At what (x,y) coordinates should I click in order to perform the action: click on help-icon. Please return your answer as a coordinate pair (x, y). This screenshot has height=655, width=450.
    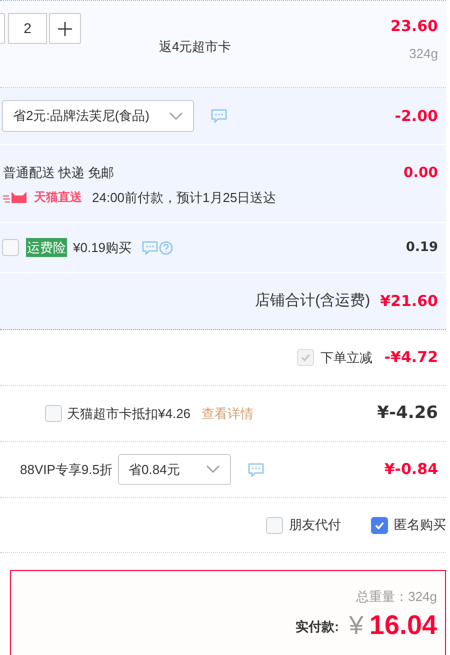
    Looking at the image, I should click on (165, 247).